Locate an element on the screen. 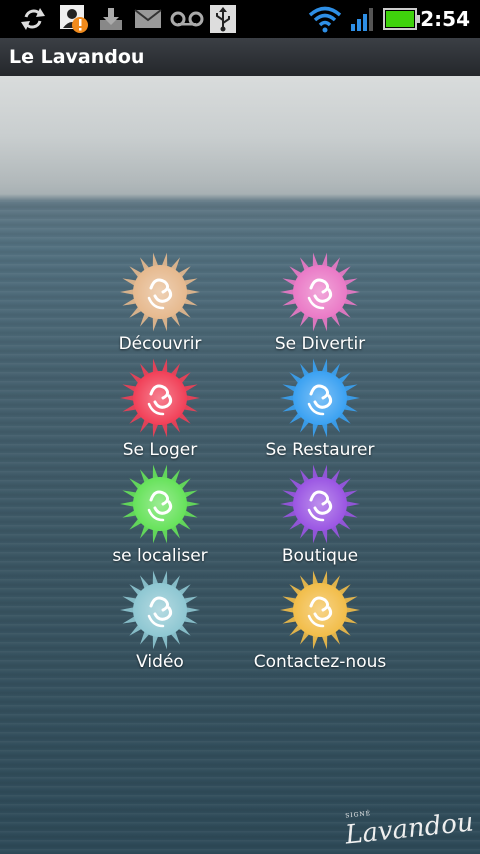 Image resolution: width=480 pixels, height=854 pixels. menu-item-se-divertir: Se Divertir is located at coordinates (320, 305).